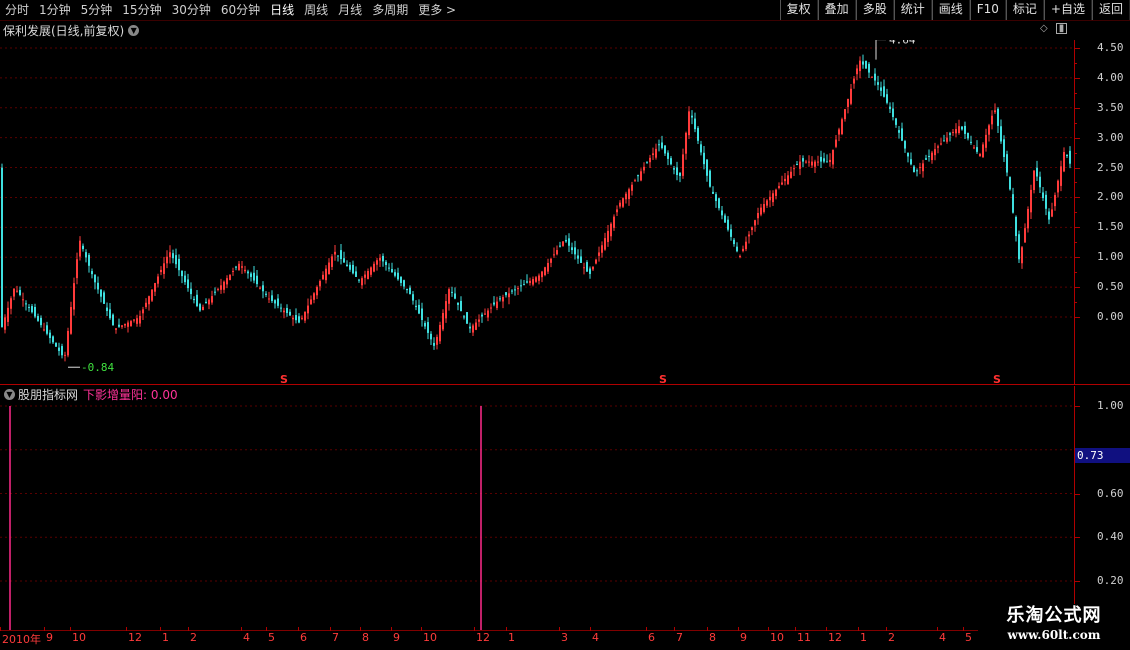 This screenshot has height=650, width=1130. Describe the element at coordinates (950, 10) in the screenshot. I see `toolbar-button-4: 画线` at that location.